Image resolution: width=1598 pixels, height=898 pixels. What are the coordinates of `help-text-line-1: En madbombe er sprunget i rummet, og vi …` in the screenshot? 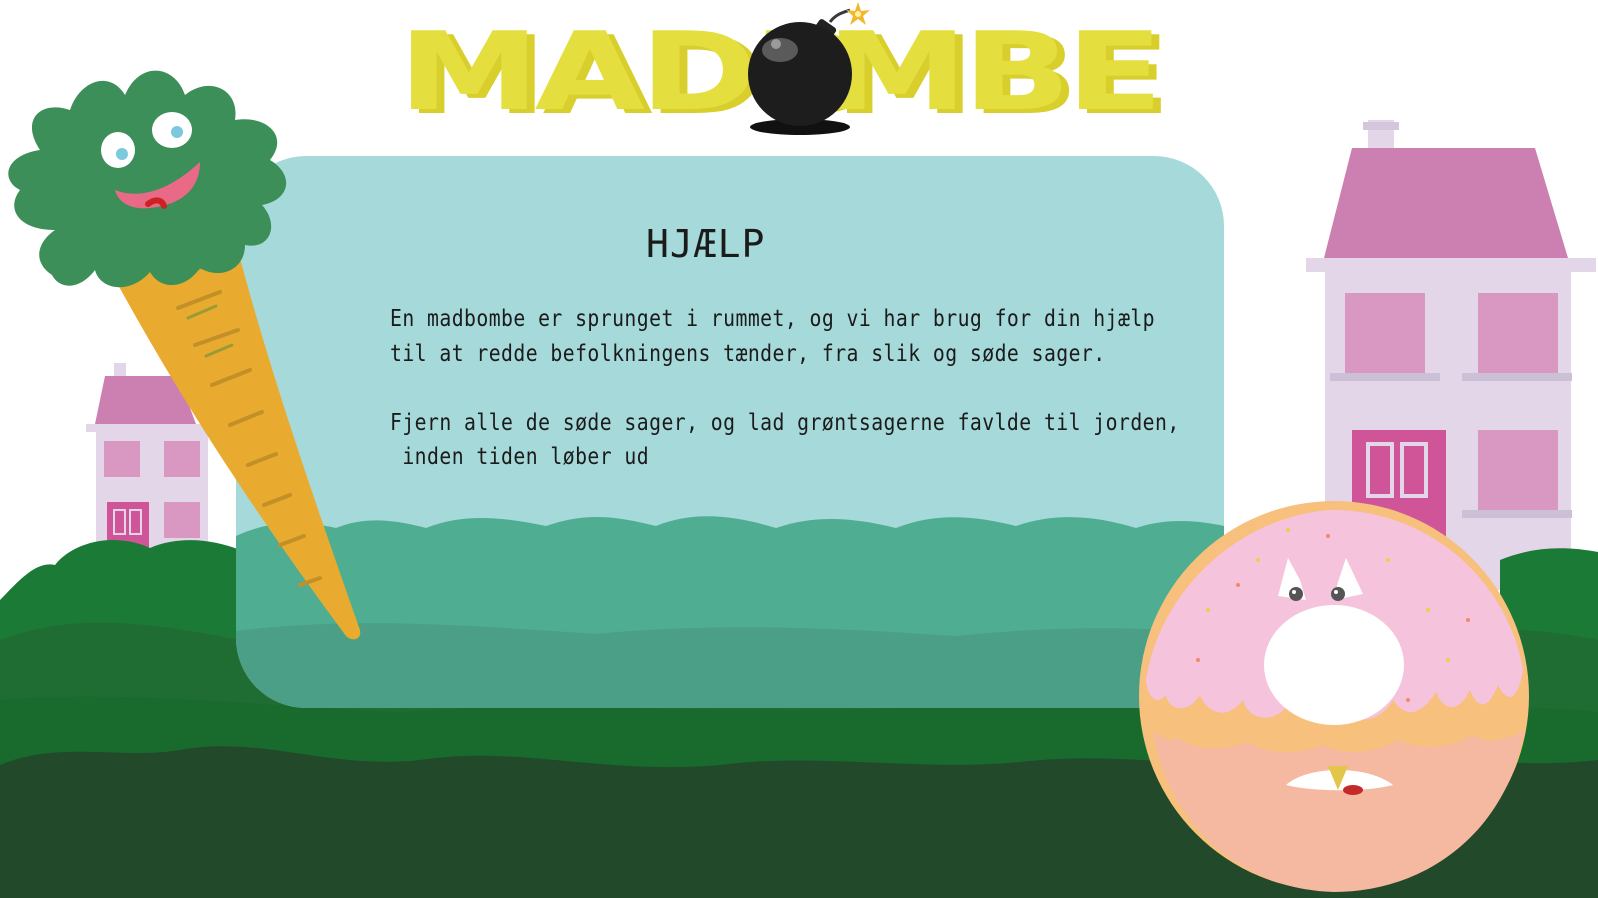 It's located at (772, 319).